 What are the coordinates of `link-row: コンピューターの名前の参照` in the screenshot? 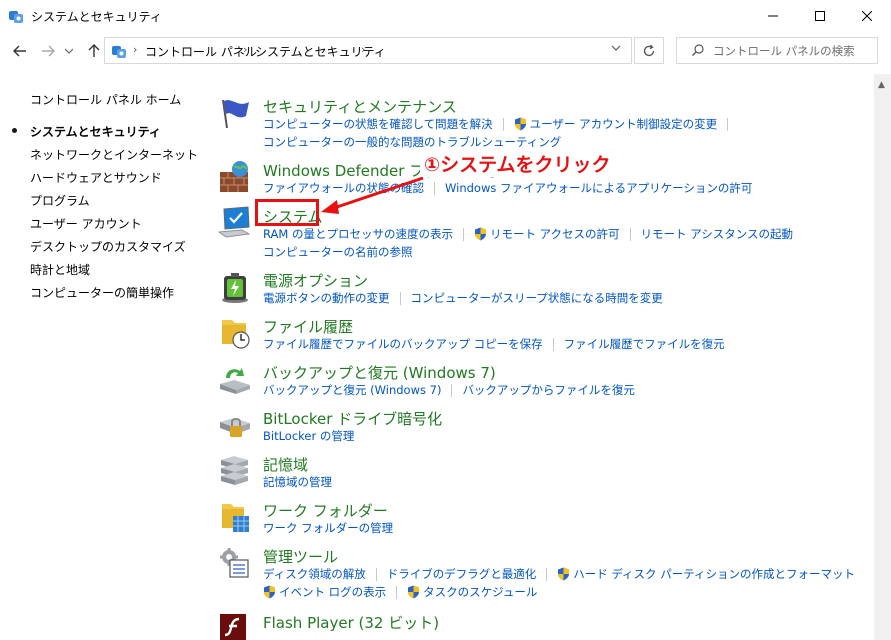 It's located at (338, 252).